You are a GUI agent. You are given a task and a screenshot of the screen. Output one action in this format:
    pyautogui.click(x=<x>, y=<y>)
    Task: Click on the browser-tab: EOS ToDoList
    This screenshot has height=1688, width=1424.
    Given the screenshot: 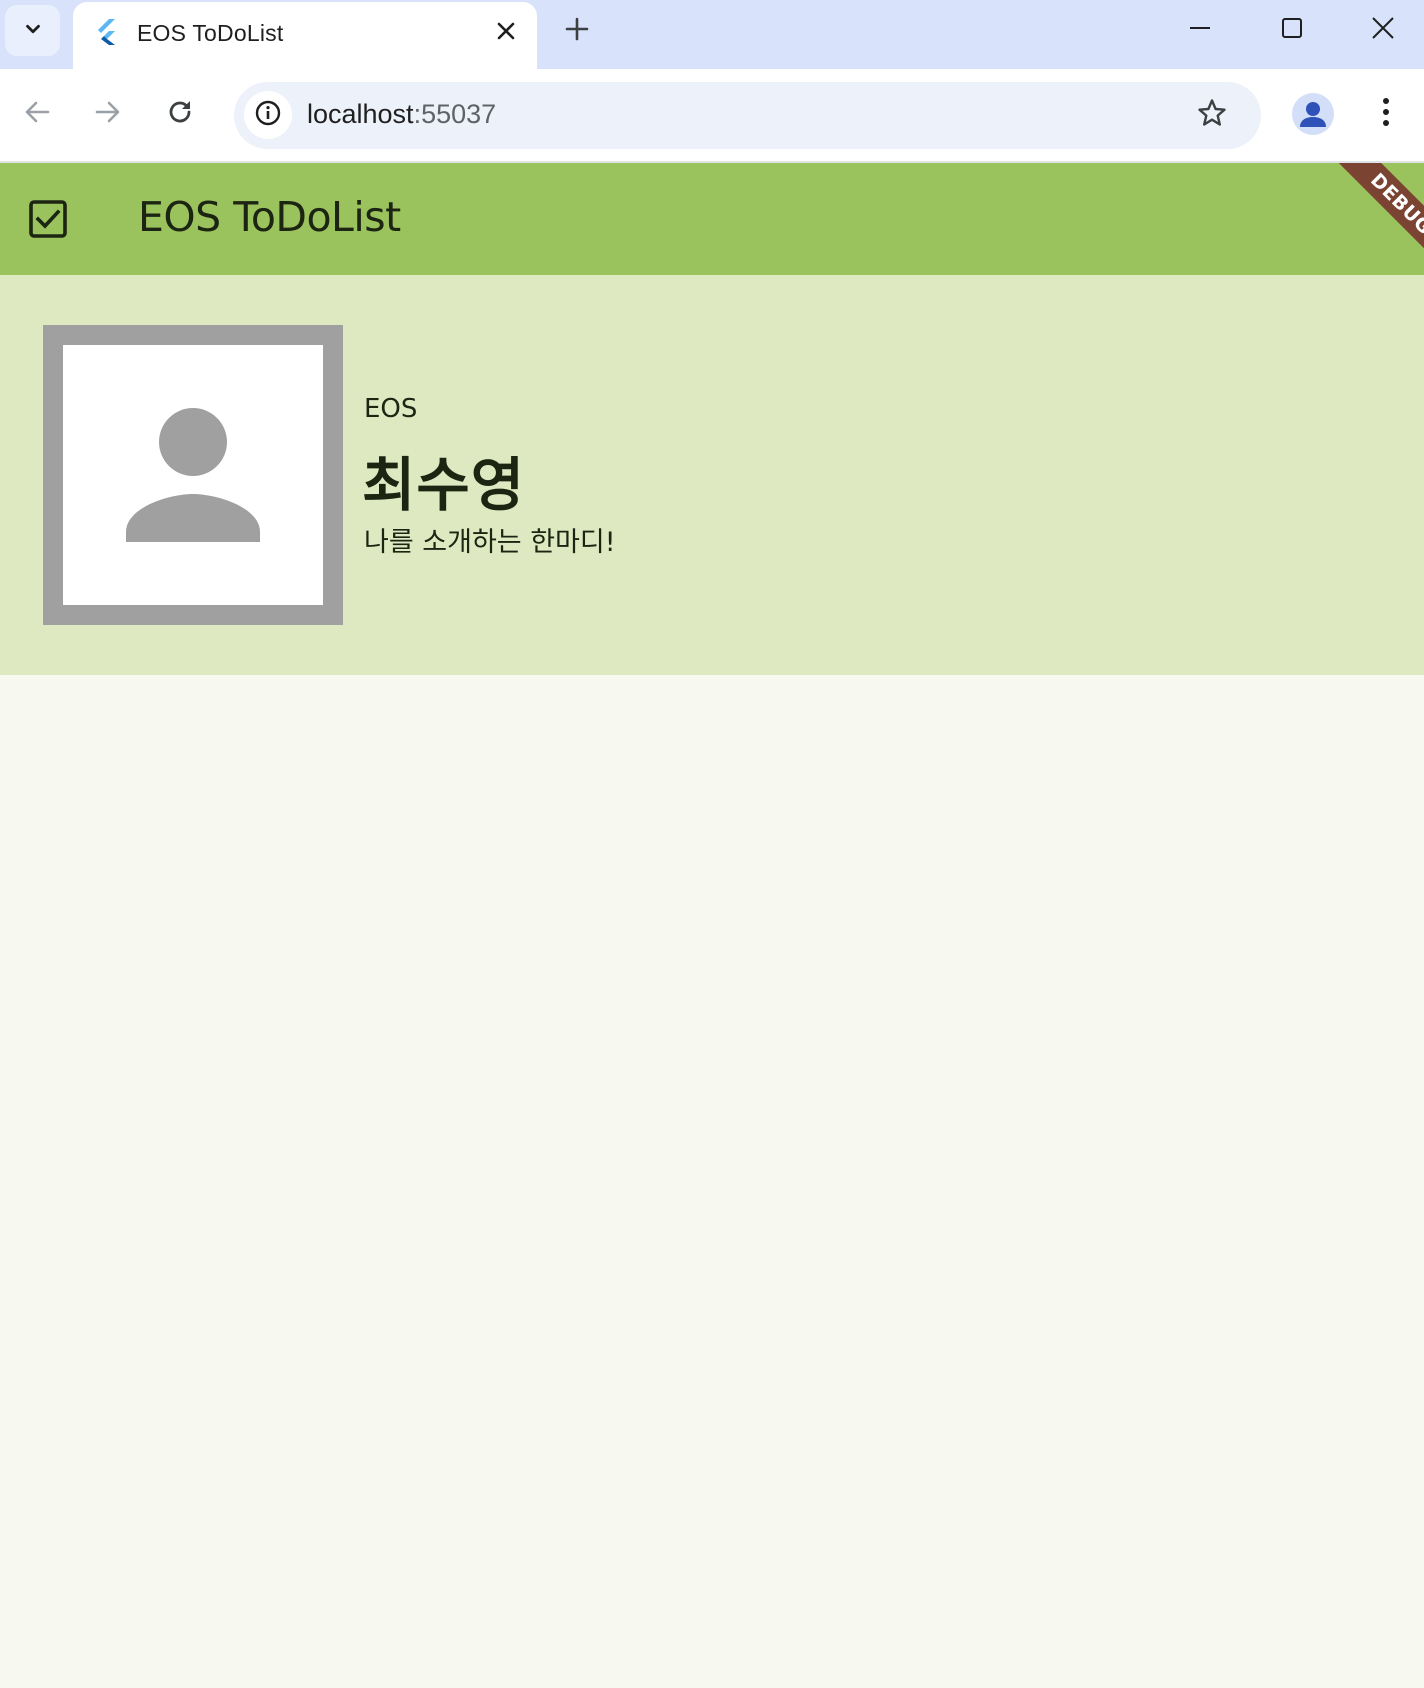 What is the action you would take?
    pyautogui.click(x=305, y=35)
    